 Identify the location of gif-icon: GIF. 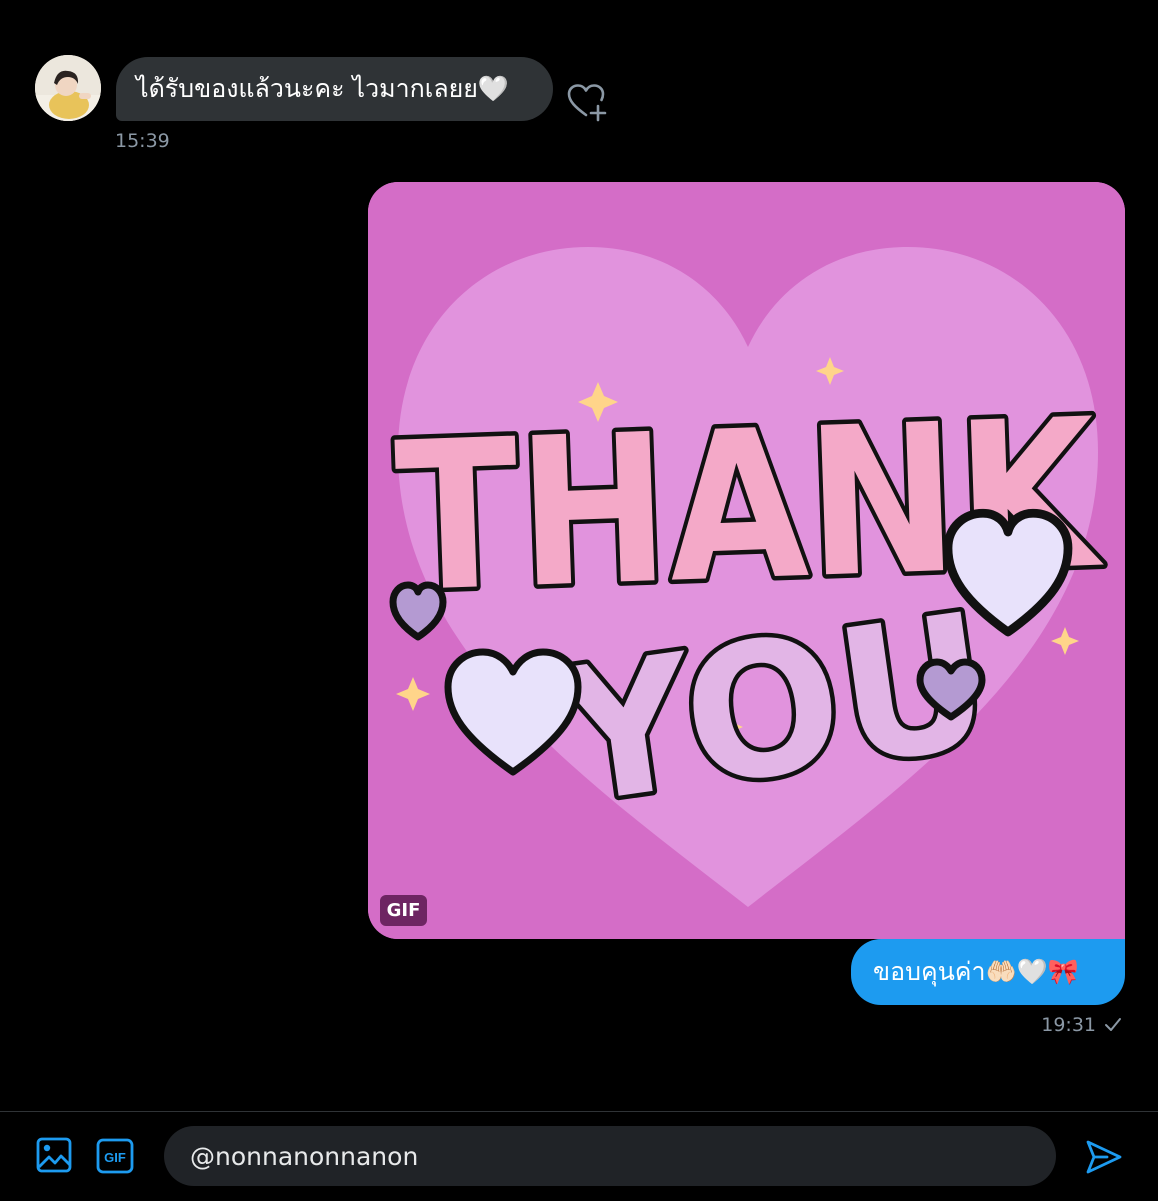
(115, 1156).